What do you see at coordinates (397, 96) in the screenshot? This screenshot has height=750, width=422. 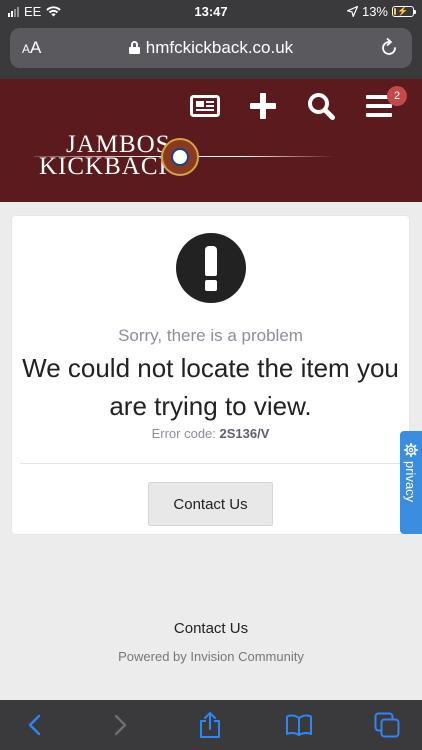 I see `notification-badge: 2` at bounding box center [397, 96].